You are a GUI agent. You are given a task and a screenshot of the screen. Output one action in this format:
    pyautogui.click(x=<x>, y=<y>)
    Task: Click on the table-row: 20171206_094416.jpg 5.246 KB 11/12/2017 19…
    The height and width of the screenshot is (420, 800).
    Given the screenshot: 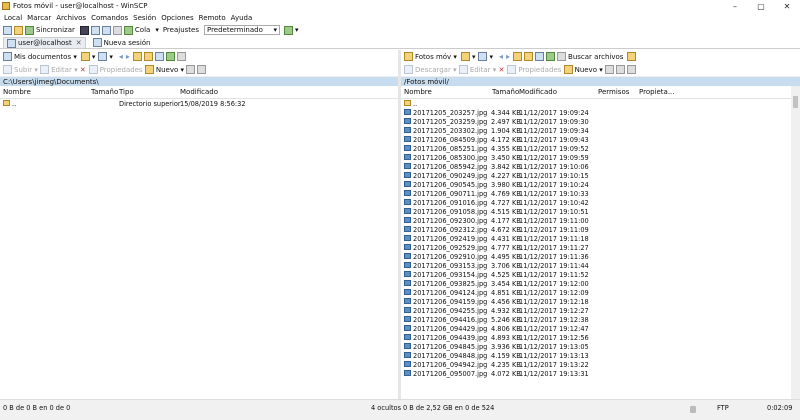 What is the action you would take?
    pyautogui.click(x=600, y=319)
    